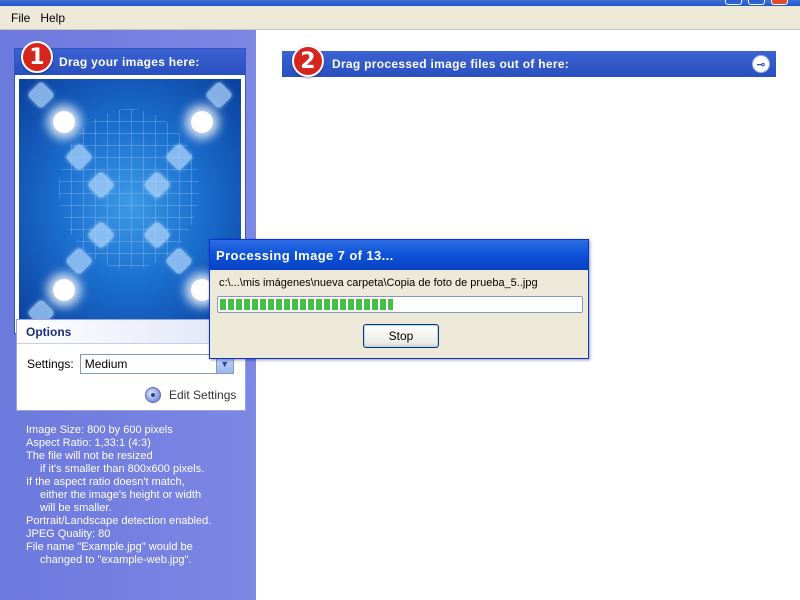  Describe the element at coordinates (116, 560) in the screenshot. I see `info-line: changed to "example-web.jpg".` at that location.